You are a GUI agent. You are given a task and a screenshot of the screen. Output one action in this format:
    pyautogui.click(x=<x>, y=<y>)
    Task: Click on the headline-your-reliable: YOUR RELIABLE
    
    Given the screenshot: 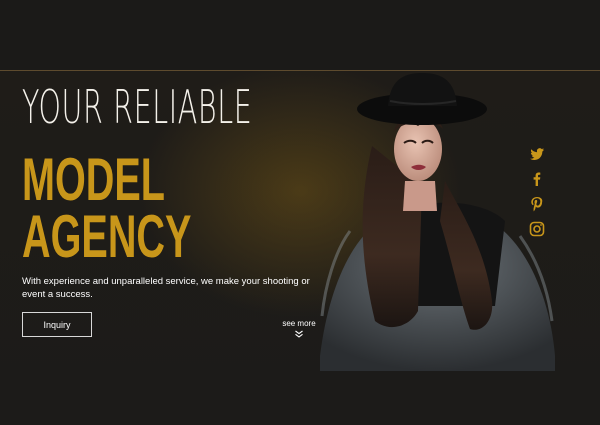 What is the action you would take?
    pyautogui.click(x=137, y=107)
    